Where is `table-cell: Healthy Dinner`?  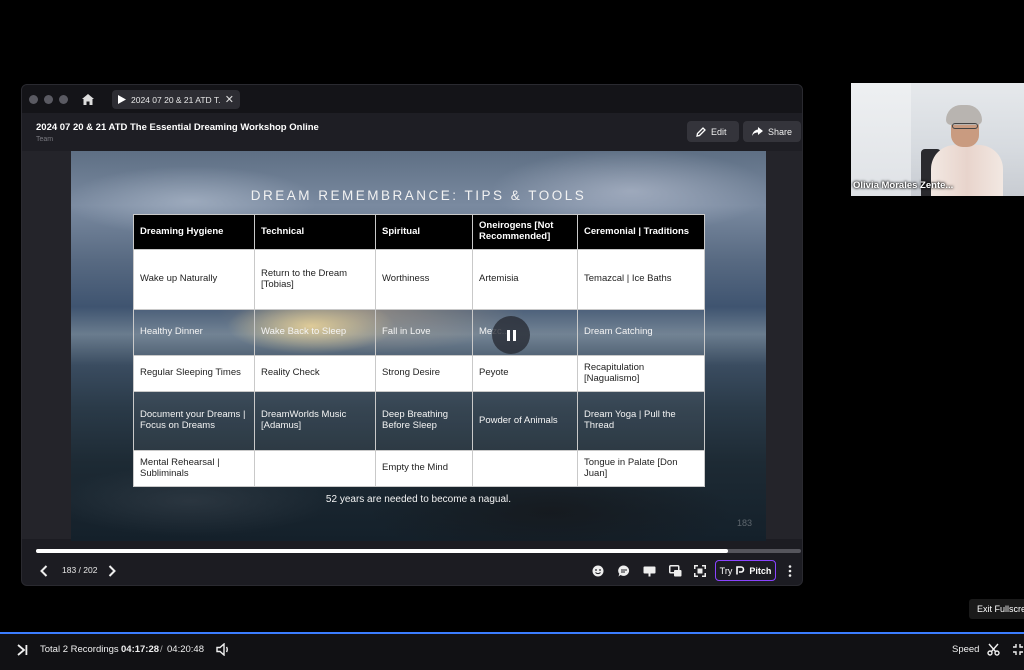
table-cell: Healthy Dinner is located at coordinates (194, 332).